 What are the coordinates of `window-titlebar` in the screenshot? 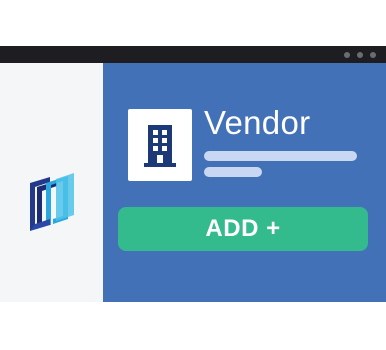 It's located at (193, 54).